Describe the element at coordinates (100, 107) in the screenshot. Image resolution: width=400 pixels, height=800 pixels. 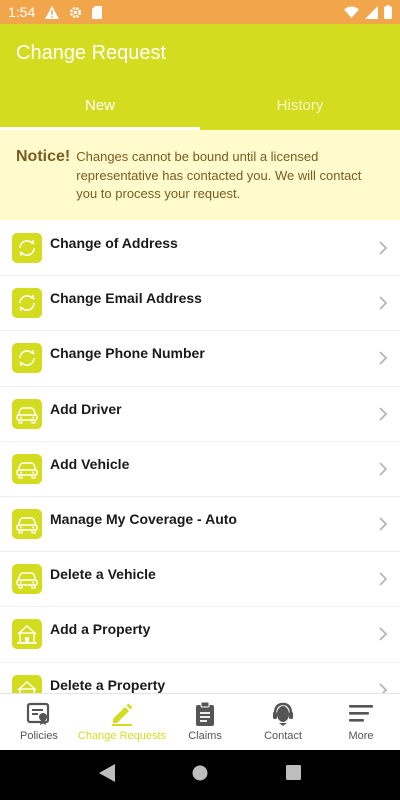
I see `tab-new: New` at that location.